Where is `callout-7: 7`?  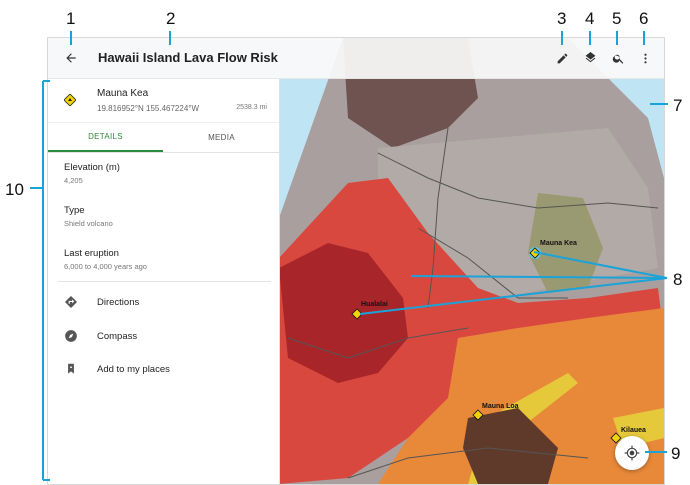 callout-7: 7 is located at coordinates (678, 105).